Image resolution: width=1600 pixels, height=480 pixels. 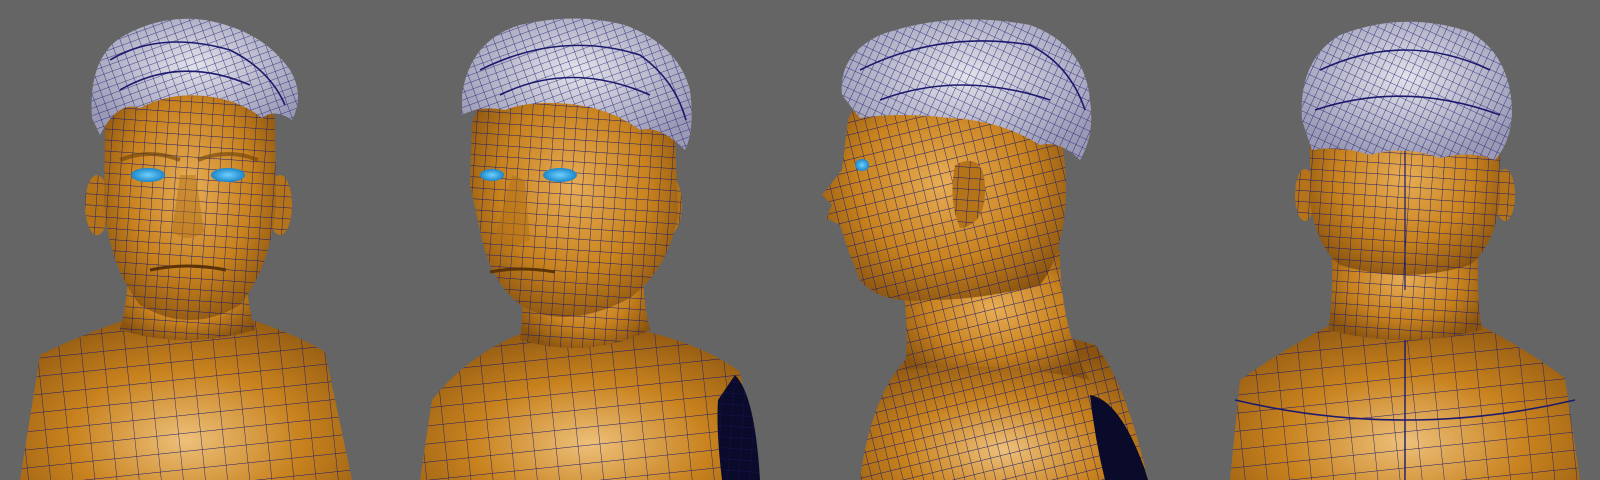 What do you see at coordinates (492, 175) in the screenshot?
I see `three-quarter-eye-left-icon` at bounding box center [492, 175].